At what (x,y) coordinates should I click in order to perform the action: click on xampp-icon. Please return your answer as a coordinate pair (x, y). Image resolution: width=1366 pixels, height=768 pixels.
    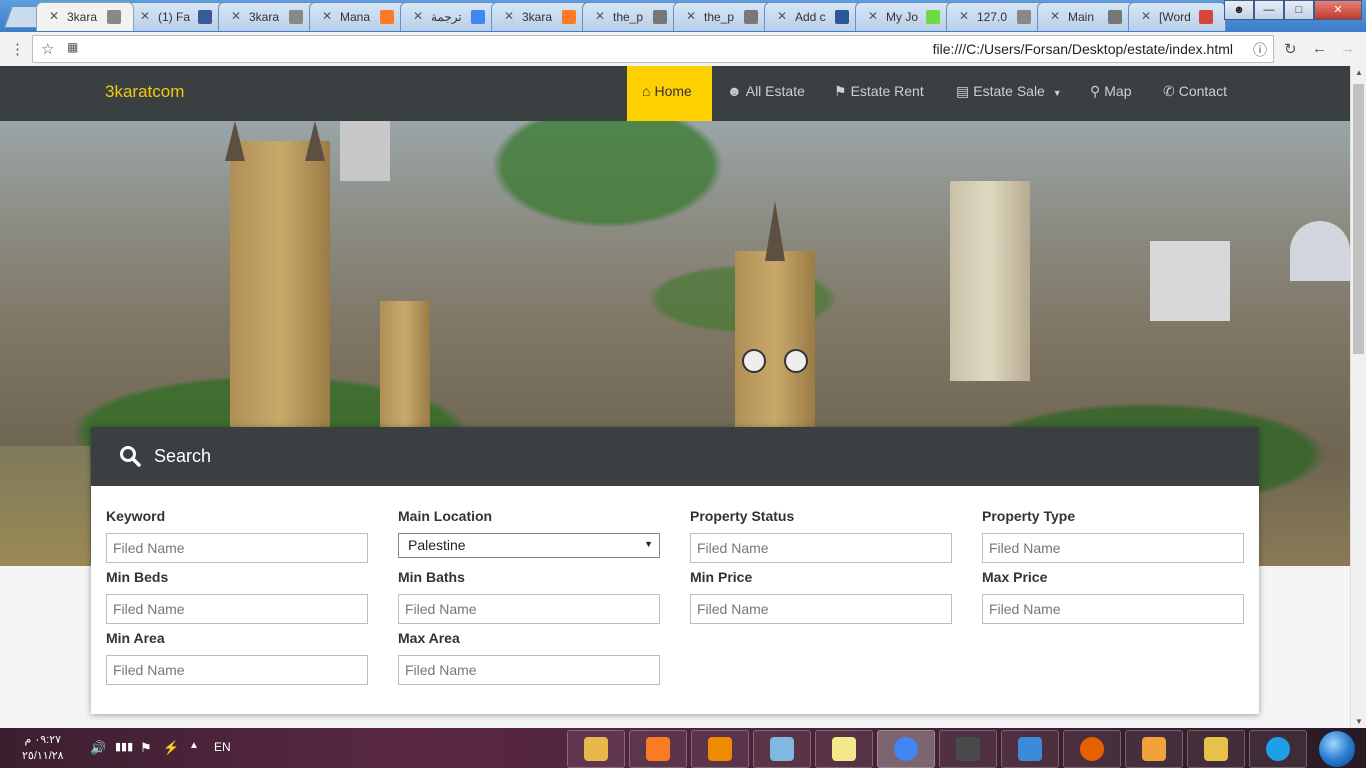
    Looking at the image, I should click on (658, 749).